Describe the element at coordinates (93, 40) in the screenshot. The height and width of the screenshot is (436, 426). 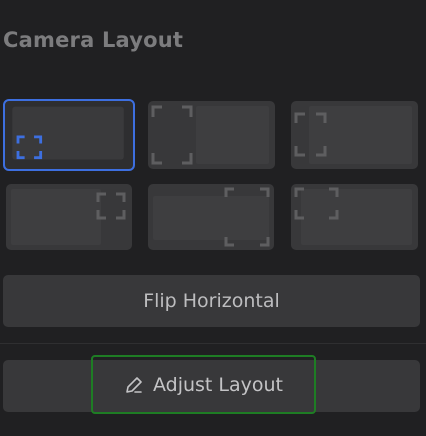
I see `section-title: Camera Layout` at that location.